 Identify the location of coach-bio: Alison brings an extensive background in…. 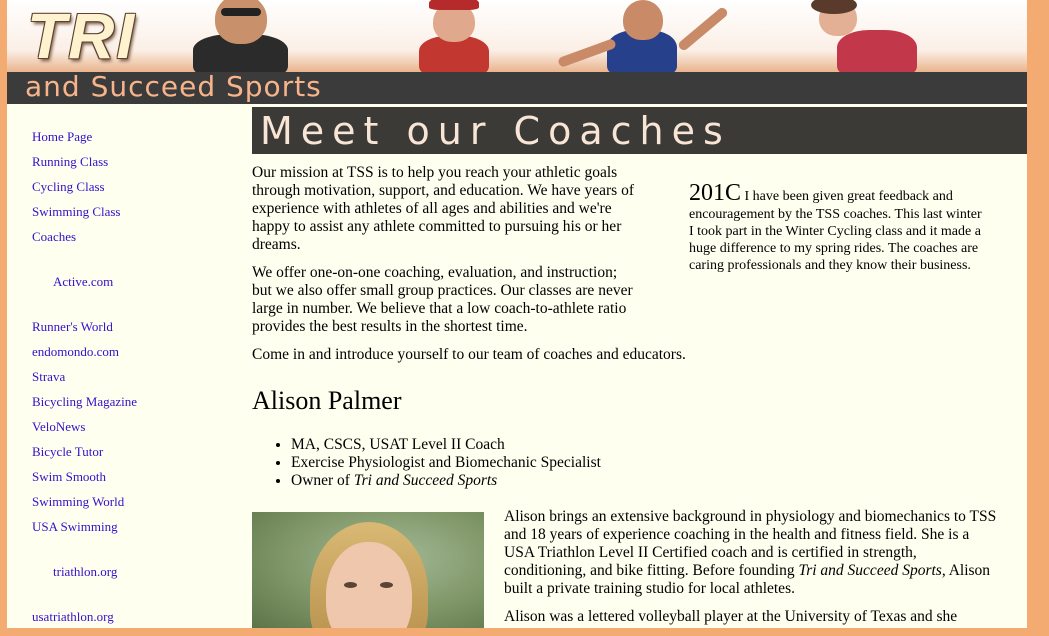
(751, 572).